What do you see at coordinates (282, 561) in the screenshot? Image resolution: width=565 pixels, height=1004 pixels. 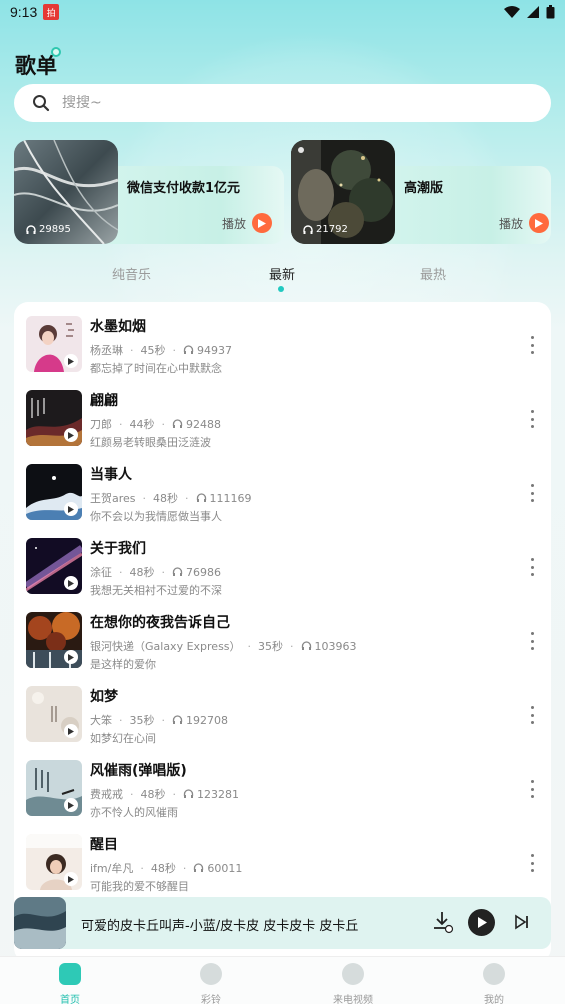 I see `list-item: 关于我们 涂征 · 48秒 · 76986 我想无关相衬不过爱的不深` at bounding box center [282, 561].